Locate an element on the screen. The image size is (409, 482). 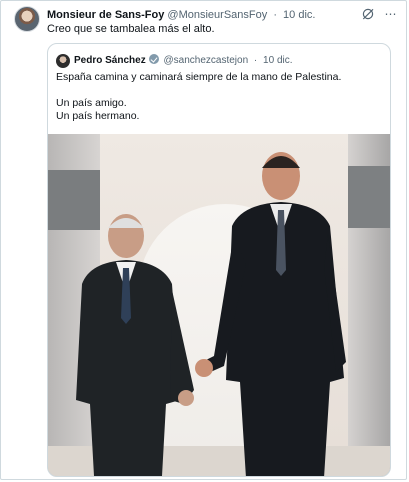
quoted-line-3: Un país hermano. is located at coordinates (98, 116).